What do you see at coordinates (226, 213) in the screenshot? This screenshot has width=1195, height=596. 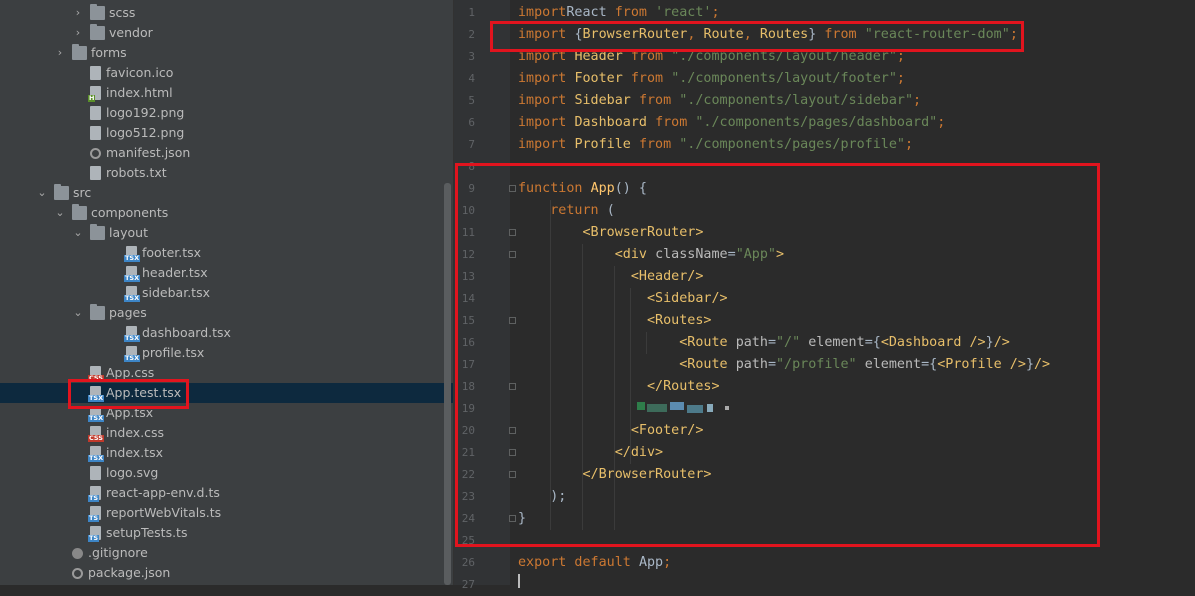 I see `tree-item: ⌄ components` at bounding box center [226, 213].